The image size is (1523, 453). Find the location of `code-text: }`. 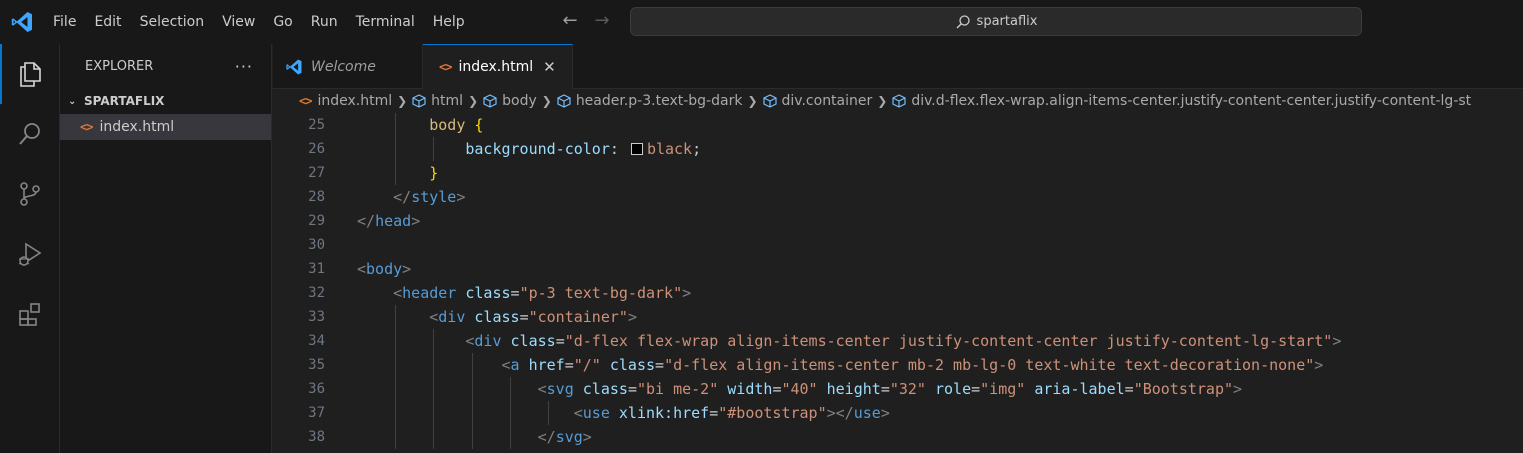

code-text: } is located at coordinates (434, 173).